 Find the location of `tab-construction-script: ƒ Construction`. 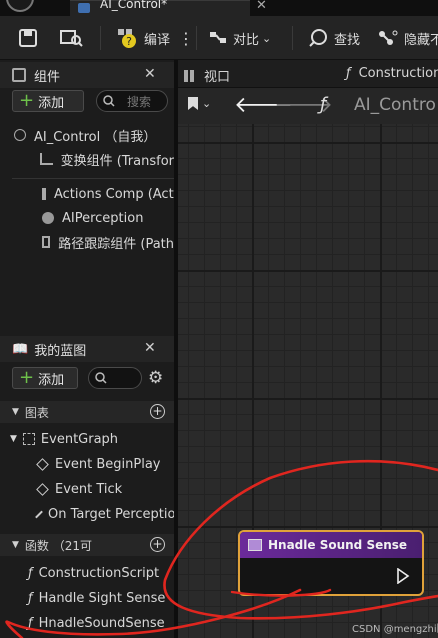

tab-construction-script: ƒ Construction is located at coordinates (392, 73).